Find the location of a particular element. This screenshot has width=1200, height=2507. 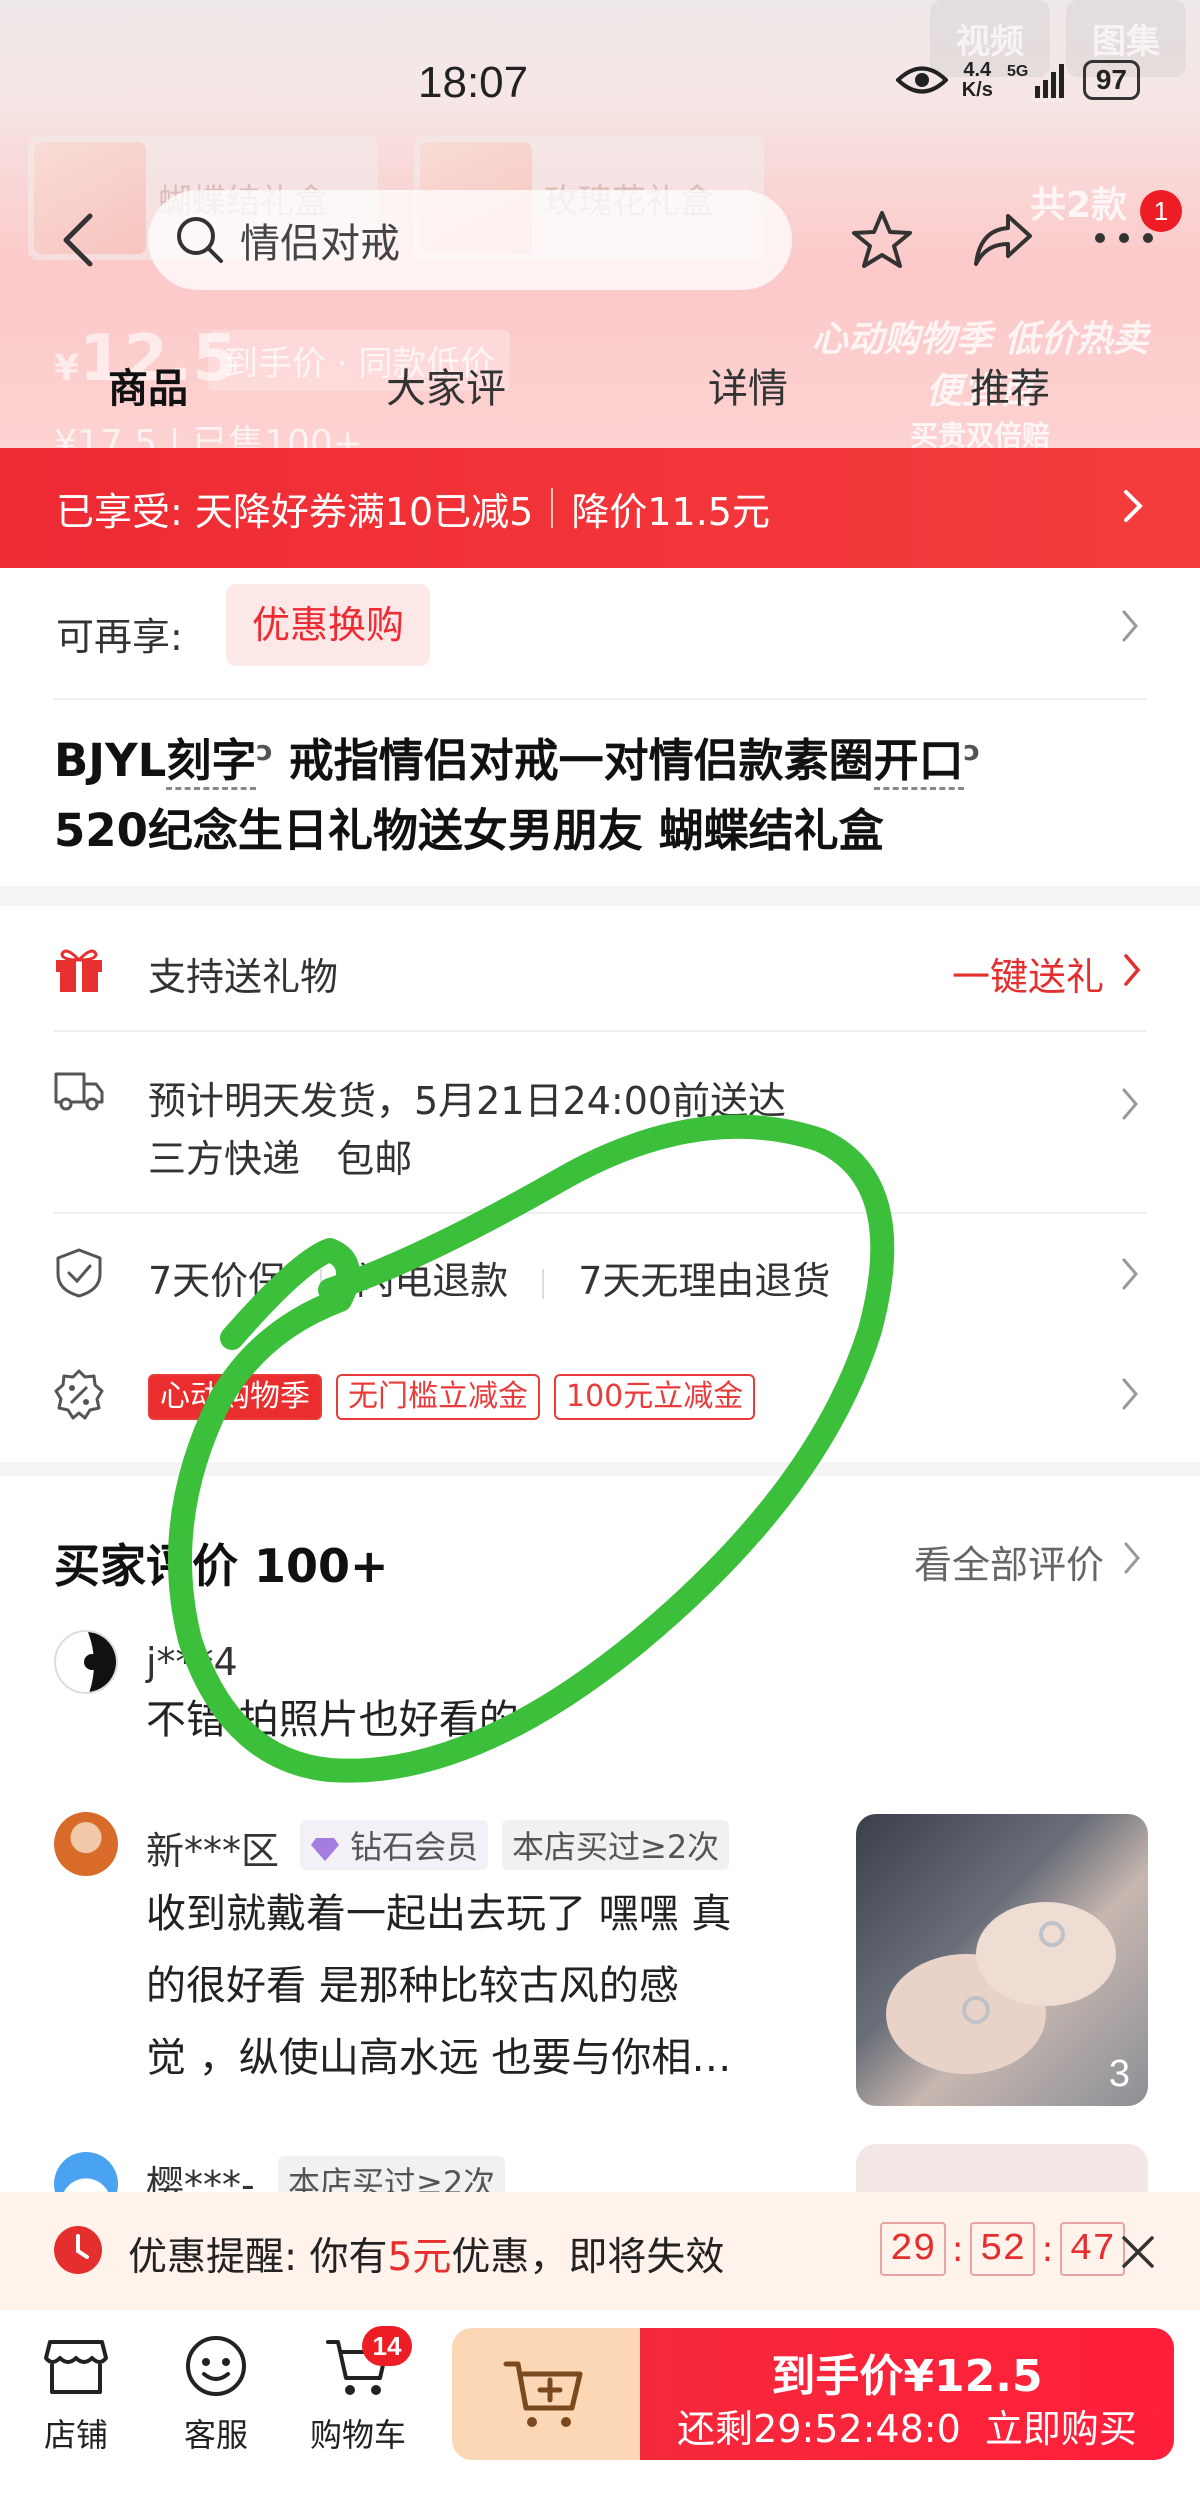

see-all-reviews-link: 看全部评价 is located at coordinates (1009, 1561).